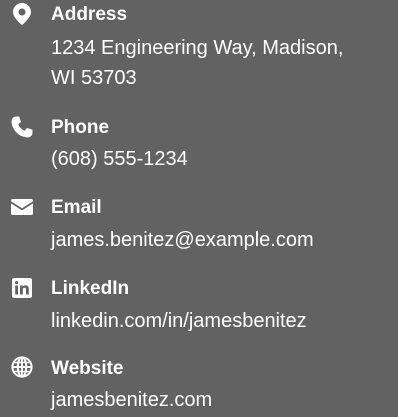 This screenshot has width=398, height=417. What do you see at coordinates (89, 14) in the screenshot?
I see `address-label: Address` at bounding box center [89, 14].